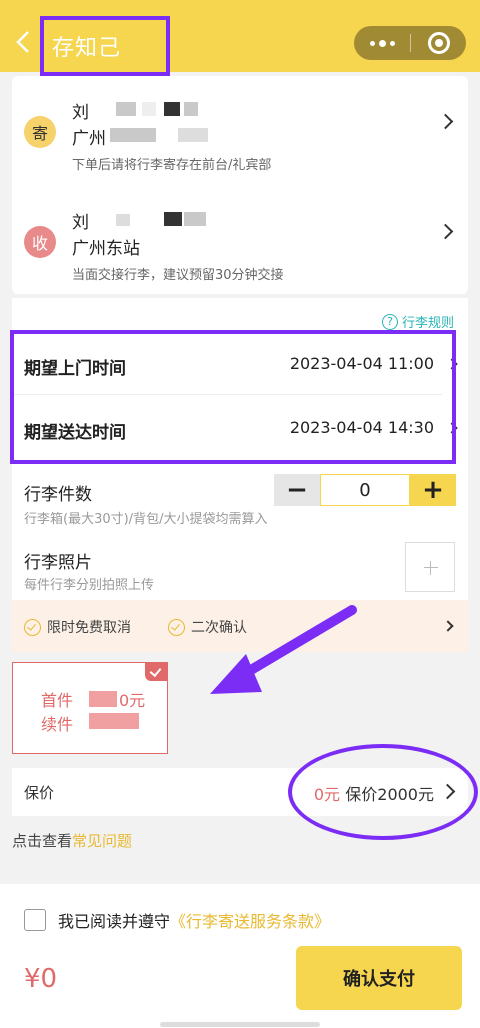  What do you see at coordinates (250, 920) in the screenshot?
I see `terms-link: 《行李寄送服务条款》` at bounding box center [250, 920].